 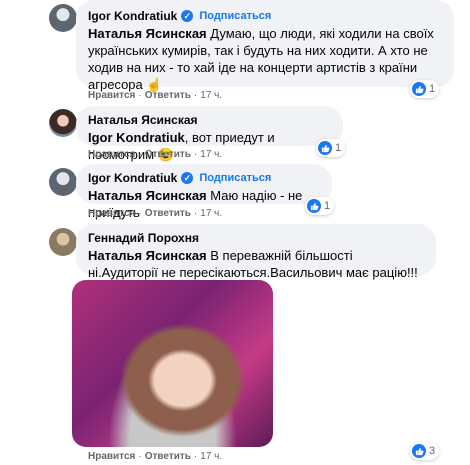 What do you see at coordinates (143, 238) in the screenshot?
I see `comment-author: Геннадий Порохня` at bounding box center [143, 238].